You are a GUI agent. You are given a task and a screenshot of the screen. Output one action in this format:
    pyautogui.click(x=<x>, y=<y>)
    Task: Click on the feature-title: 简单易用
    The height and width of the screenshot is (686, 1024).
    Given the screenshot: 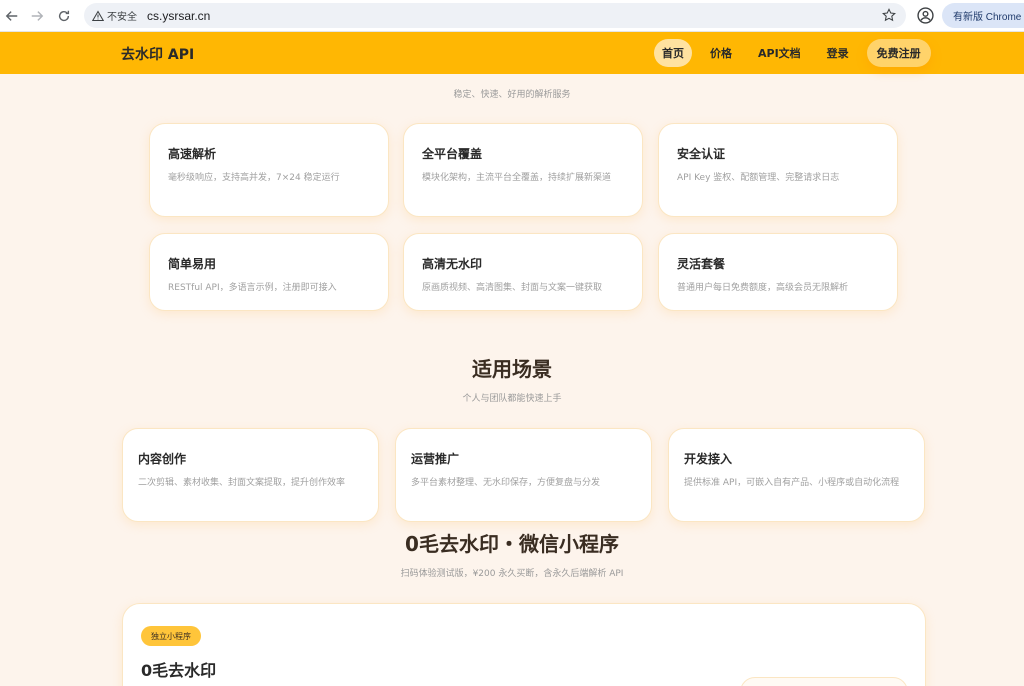 What is the action you would take?
    pyautogui.click(x=192, y=264)
    